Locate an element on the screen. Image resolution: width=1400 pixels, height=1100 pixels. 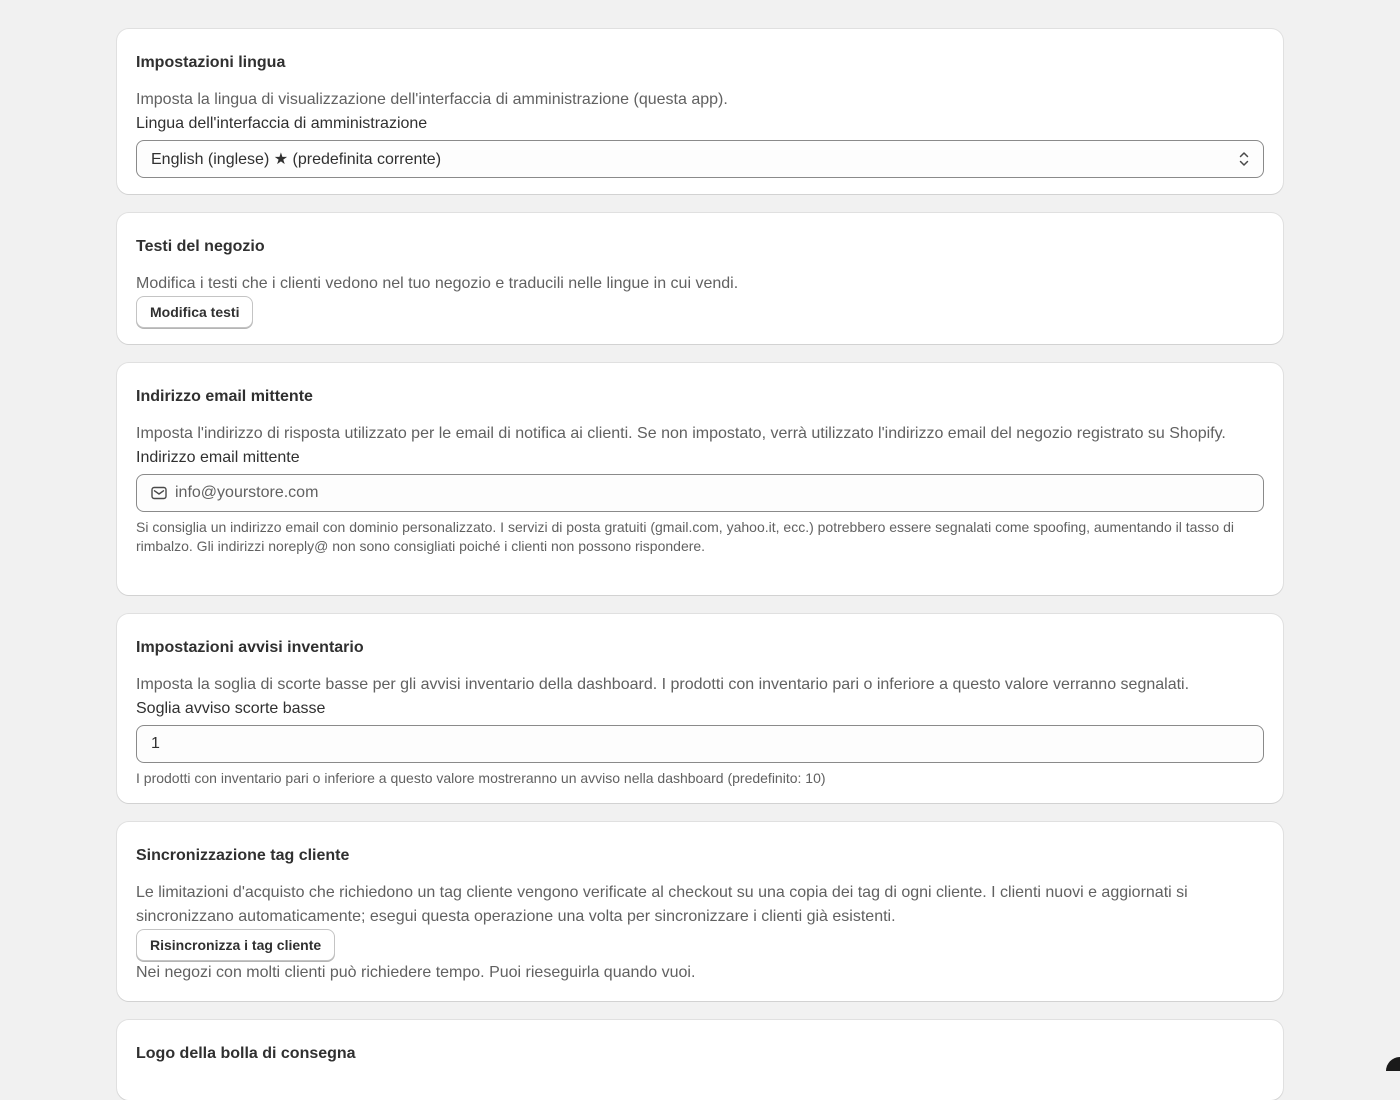
low-stock-threshold-input: 1 is located at coordinates (700, 744).